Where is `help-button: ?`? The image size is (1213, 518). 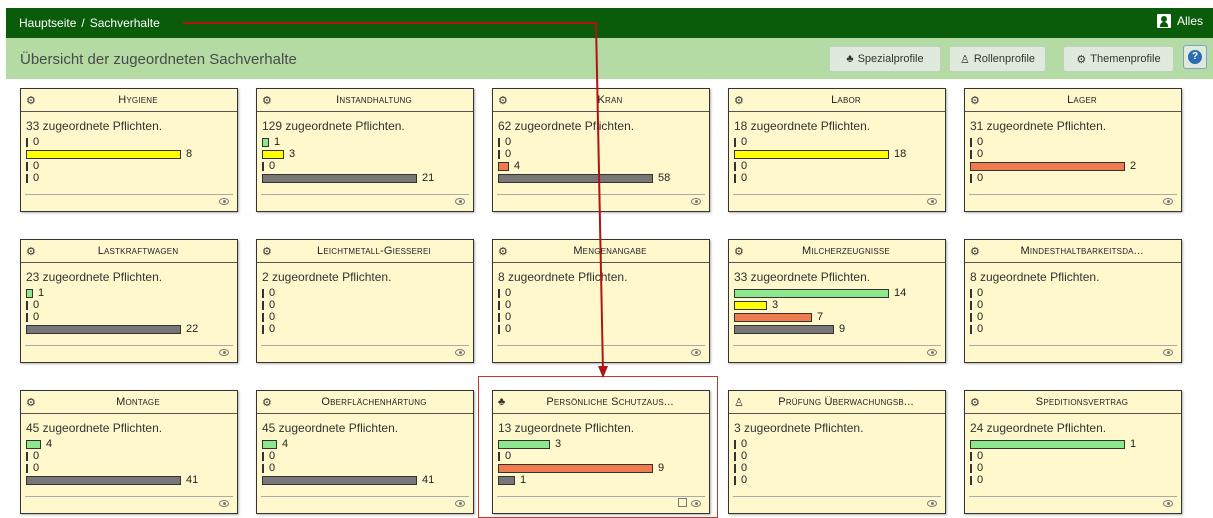
help-button: ? is located at coordinates (1195, 57).